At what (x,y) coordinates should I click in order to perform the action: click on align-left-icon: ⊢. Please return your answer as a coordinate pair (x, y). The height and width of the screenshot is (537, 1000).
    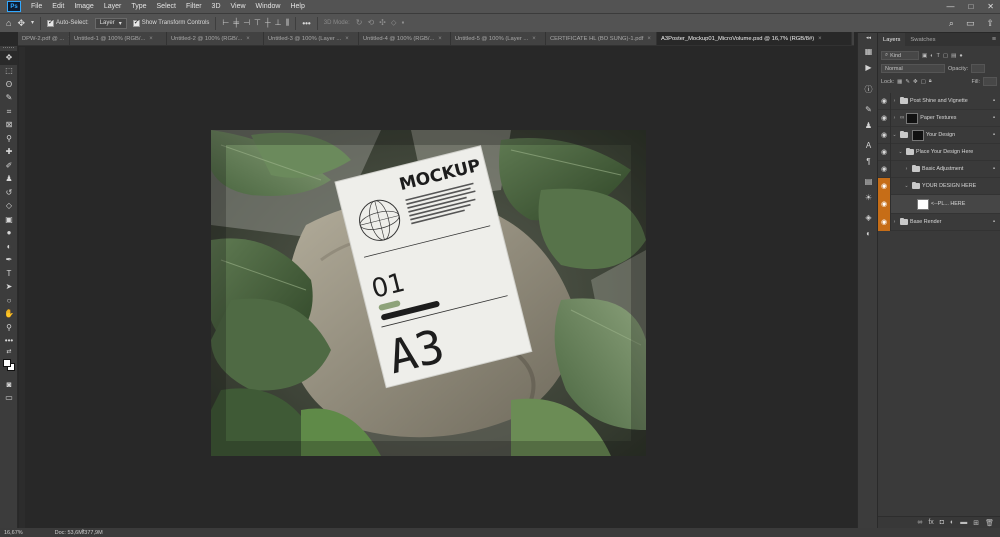
    Looking at the image, I should click on (225, 23).